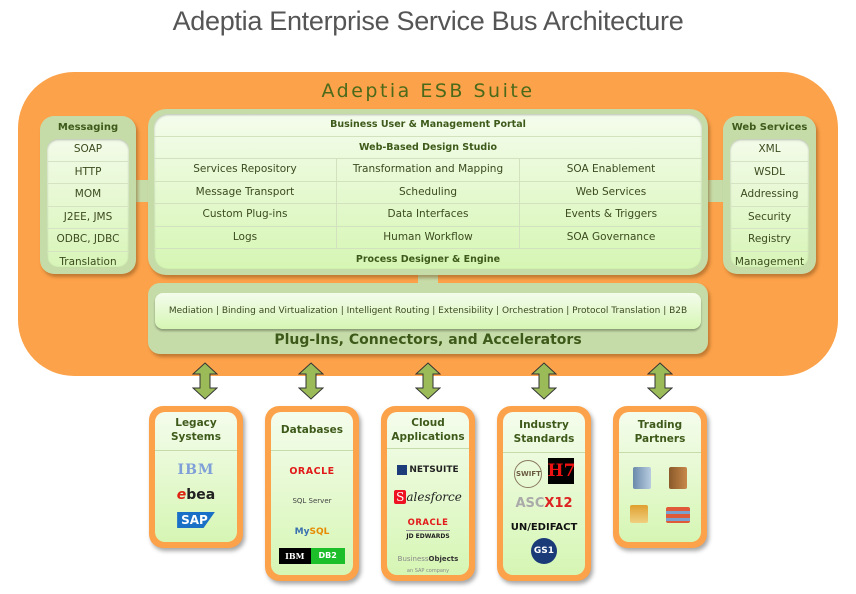  I want to click on core-header-row: Business User & Management Portal, so click(428, 125).